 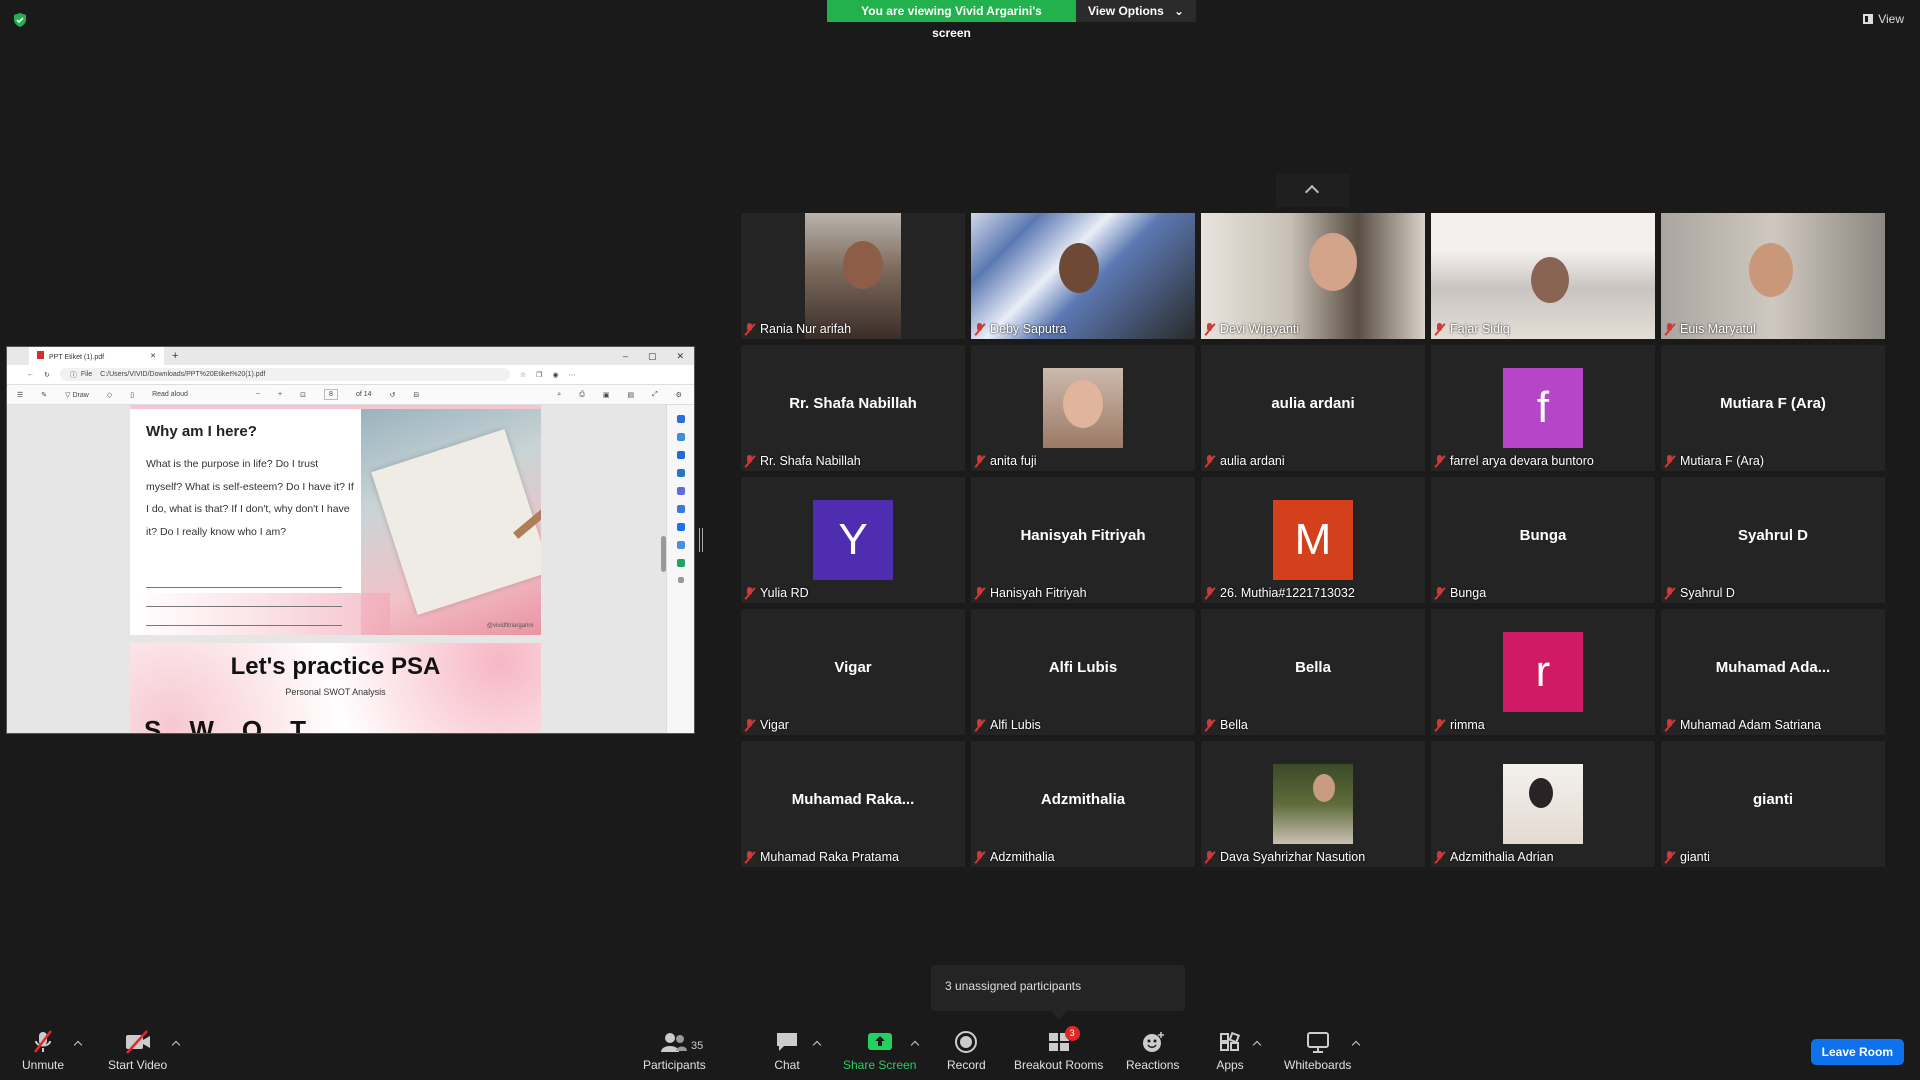 What do you see at coordinates (1020, 329) in the screenshot?
I see `participant-name-label: Deby Saputra` at bounding box center [1020, 329].